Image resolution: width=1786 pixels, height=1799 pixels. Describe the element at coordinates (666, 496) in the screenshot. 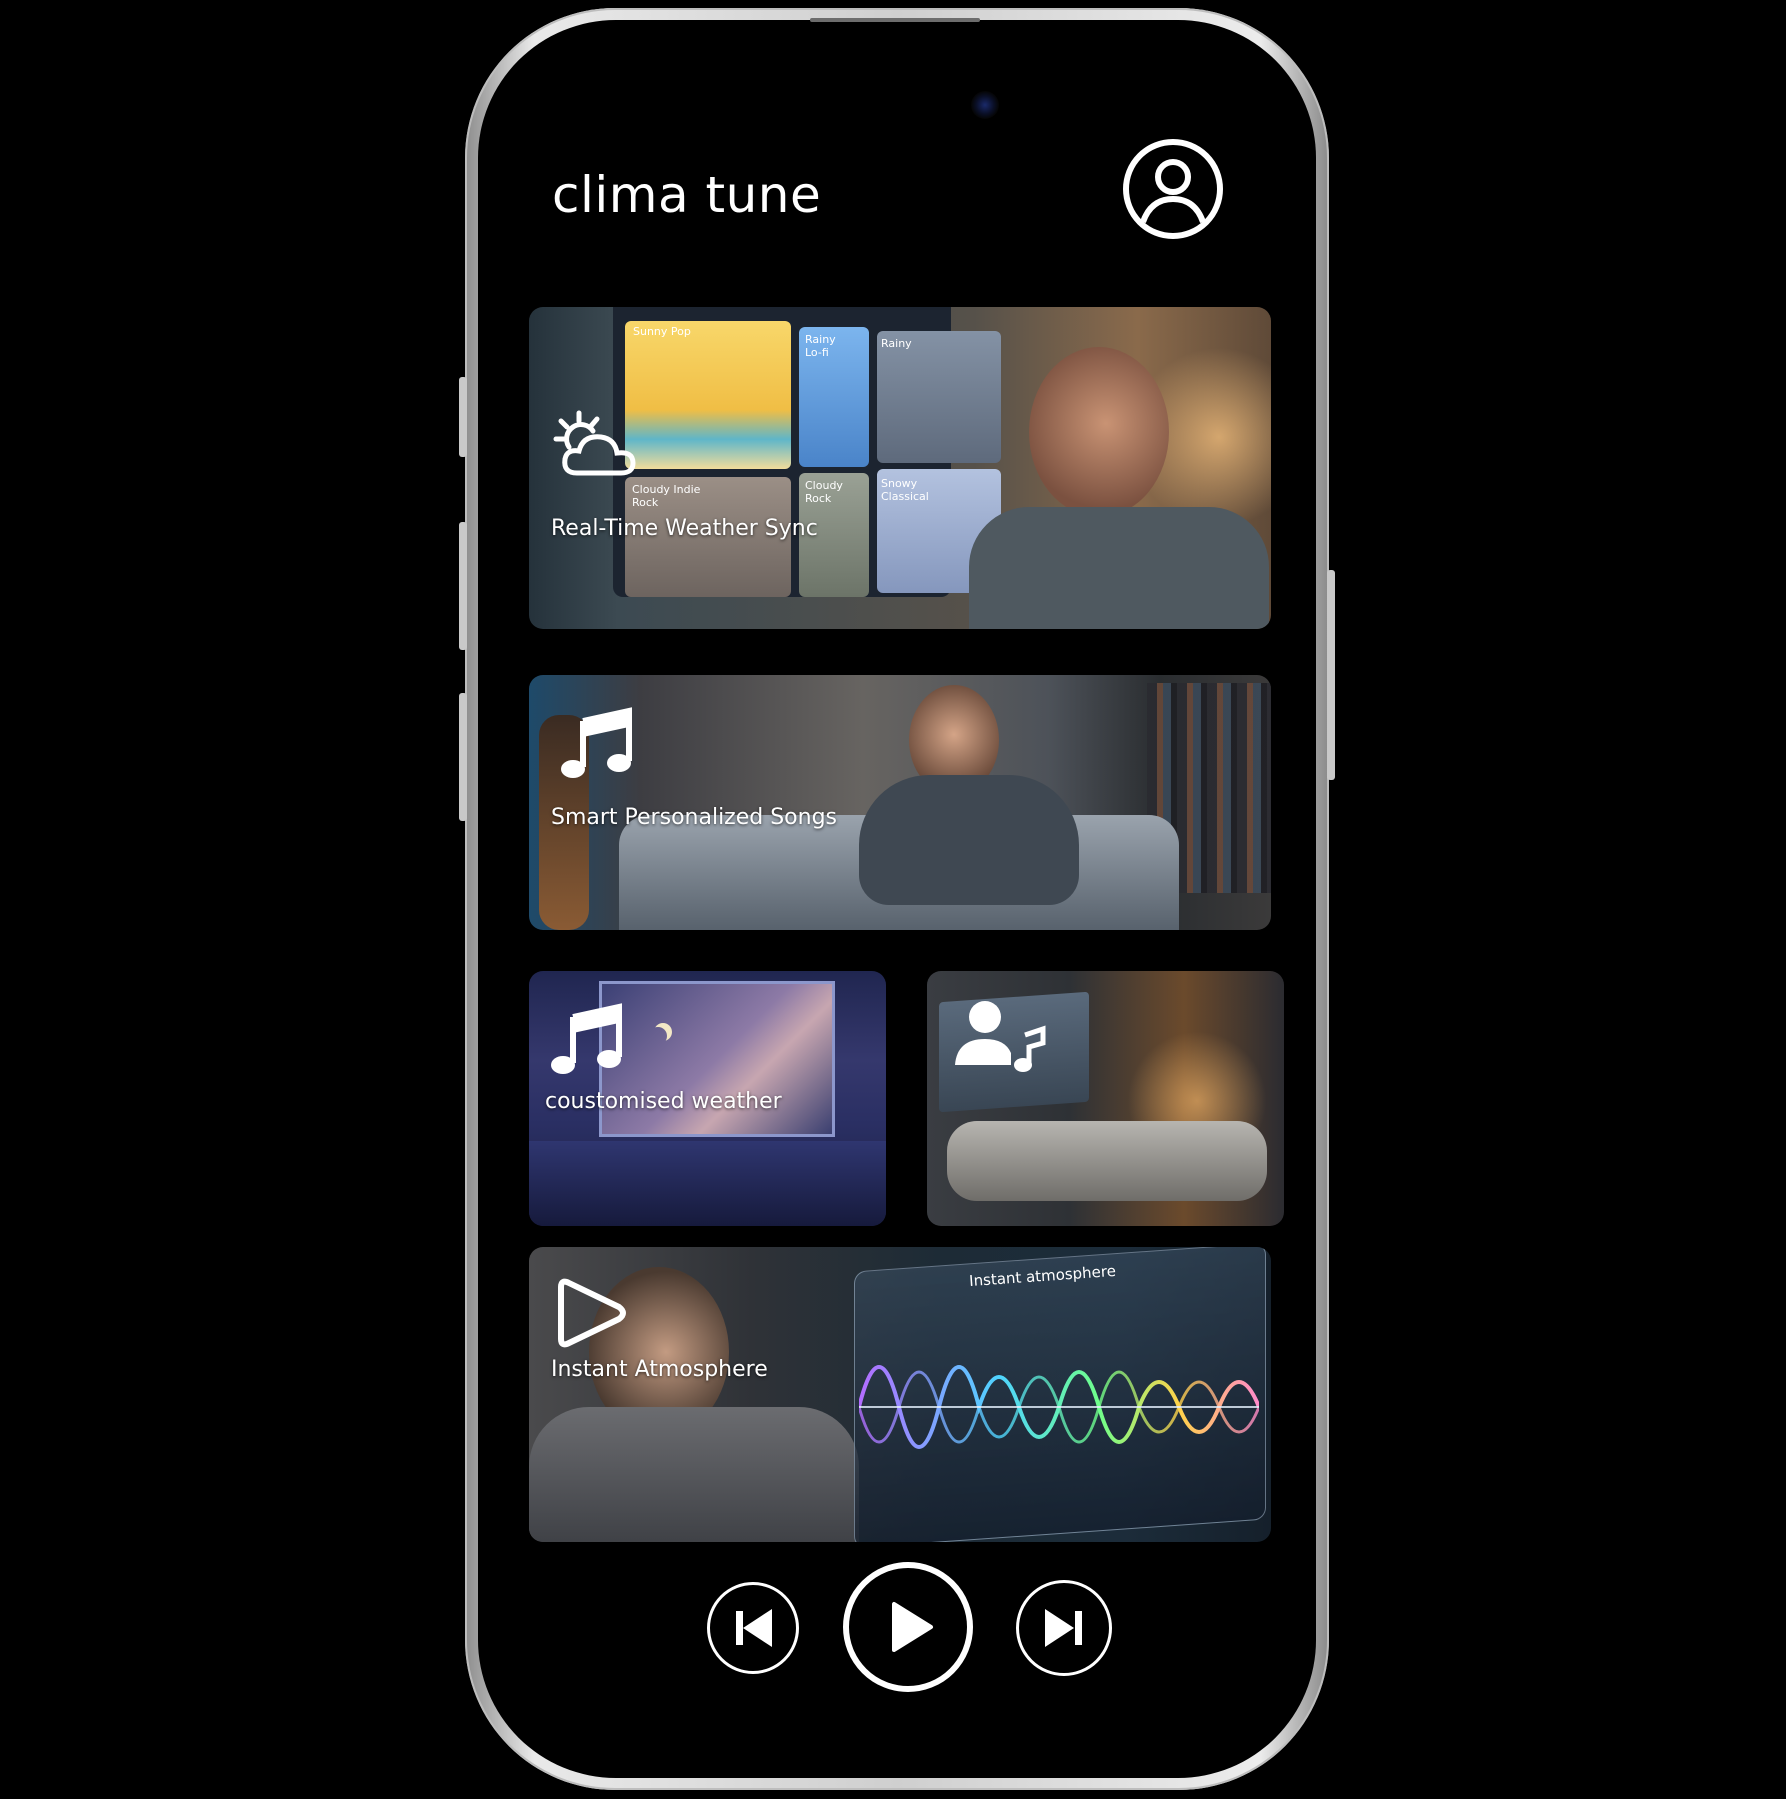

I see `tile-label: Cloudy Indie Rock` at that location.